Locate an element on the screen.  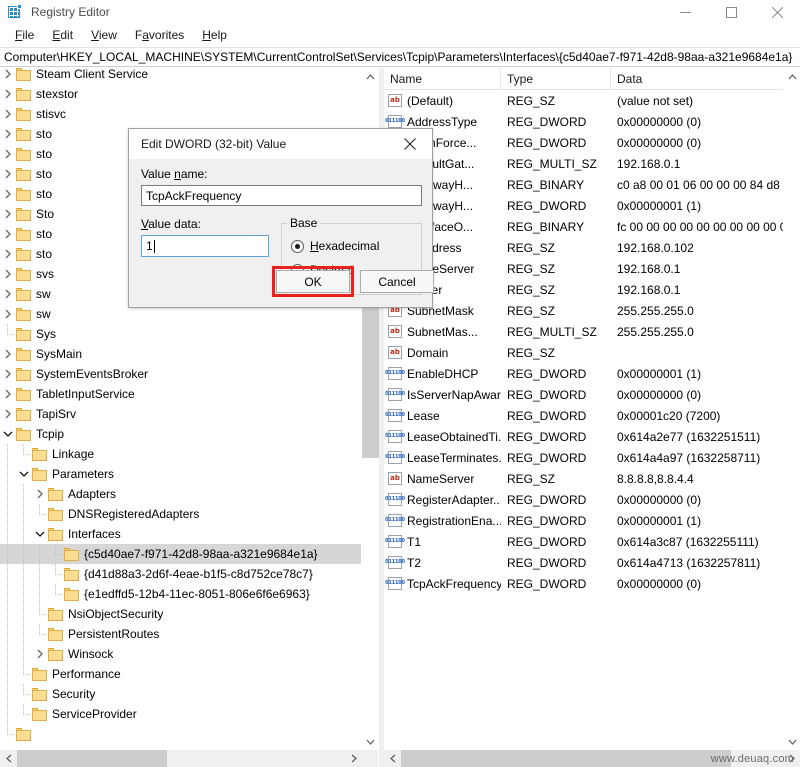
menu-favorites: Favorites is located at coordinates (159, 35).